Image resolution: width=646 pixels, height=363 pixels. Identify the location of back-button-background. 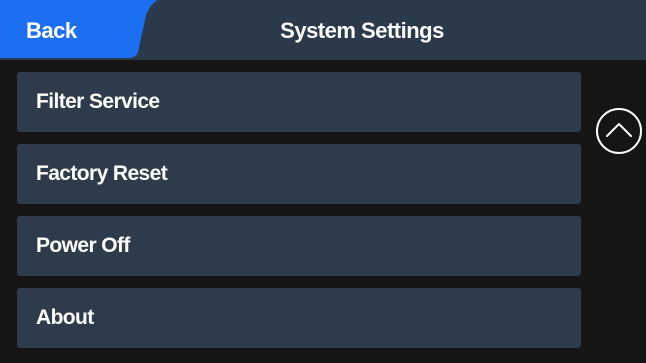
(79, 29).